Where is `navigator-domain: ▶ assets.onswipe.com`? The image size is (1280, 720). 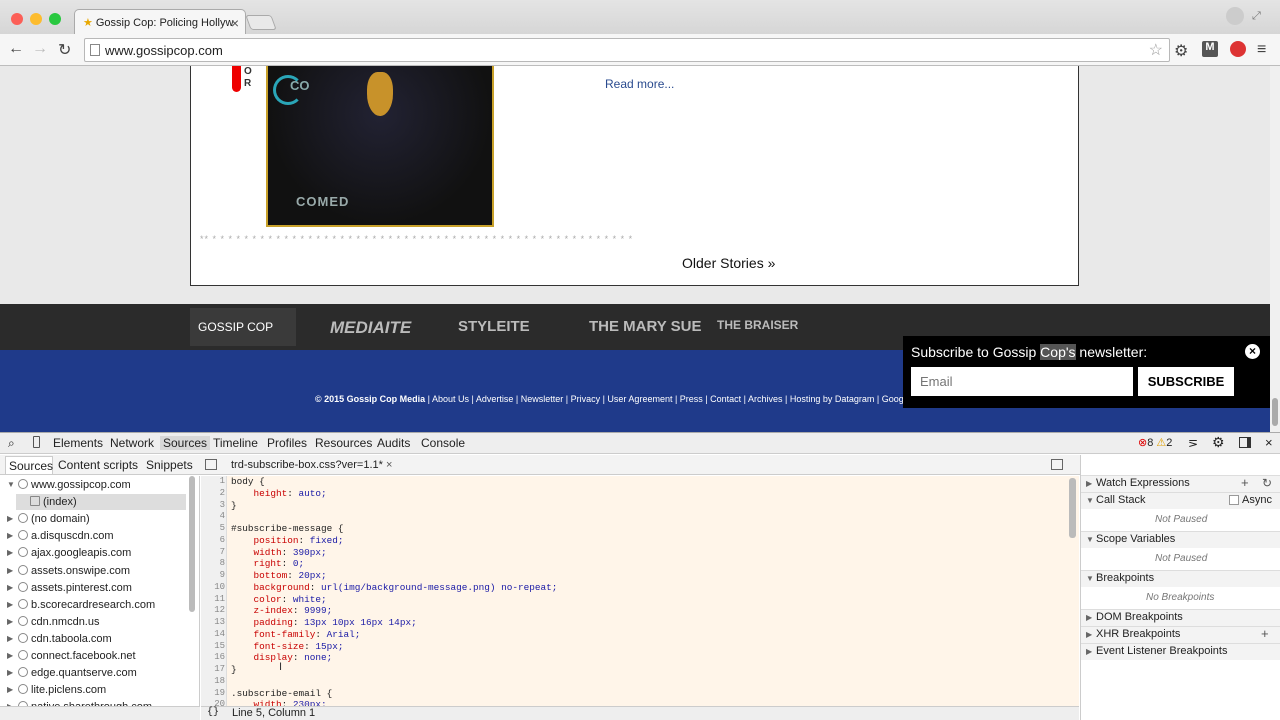 navigator-domain: ▶ assets.onswipe.com is located at coordinates (68, 570).